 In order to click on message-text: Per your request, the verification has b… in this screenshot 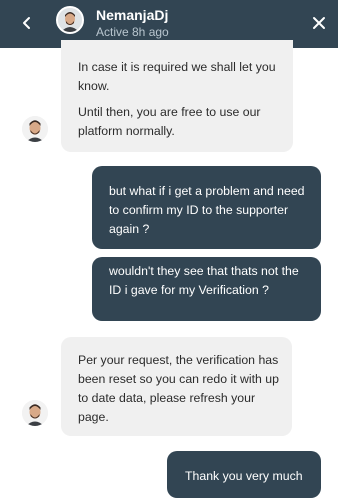, I will do `click(178, 388)`.